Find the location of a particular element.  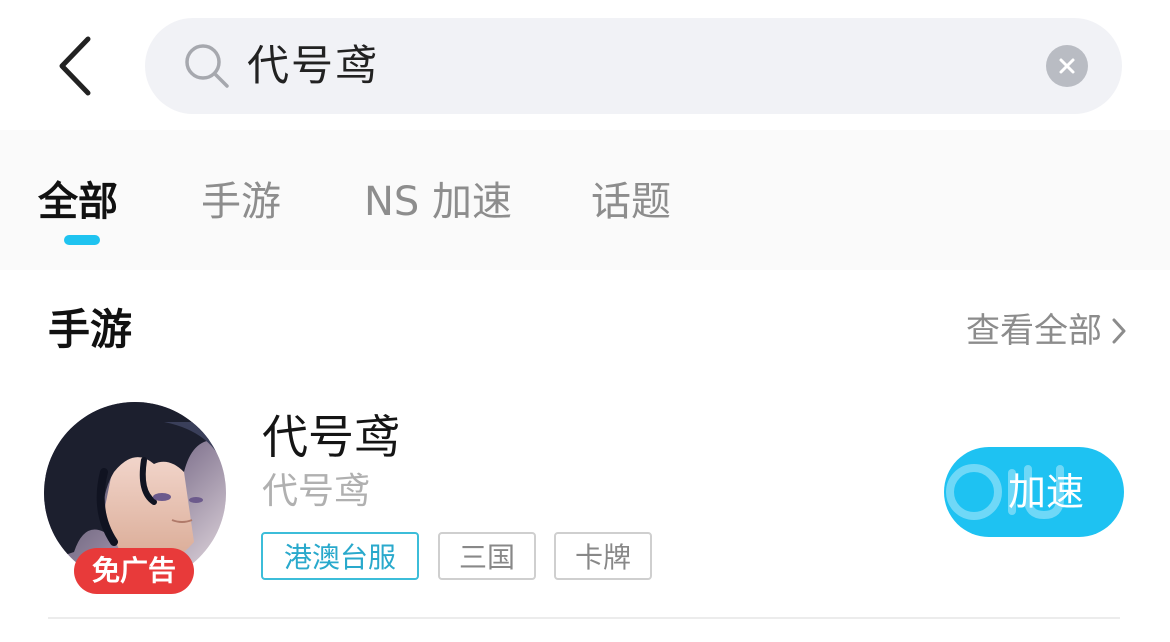

back-button is located at coordinates (75, 66).